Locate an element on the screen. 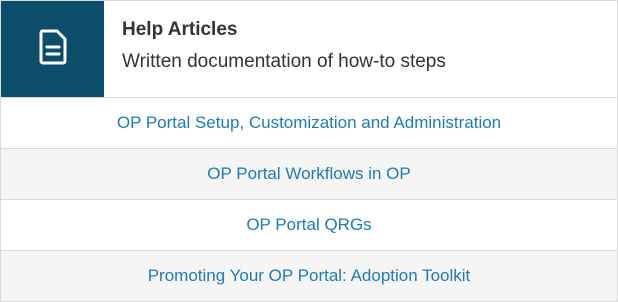 The height and width of the screenshot is (302, 618). card-title: Help Articles is located at coordinates (180, 29).